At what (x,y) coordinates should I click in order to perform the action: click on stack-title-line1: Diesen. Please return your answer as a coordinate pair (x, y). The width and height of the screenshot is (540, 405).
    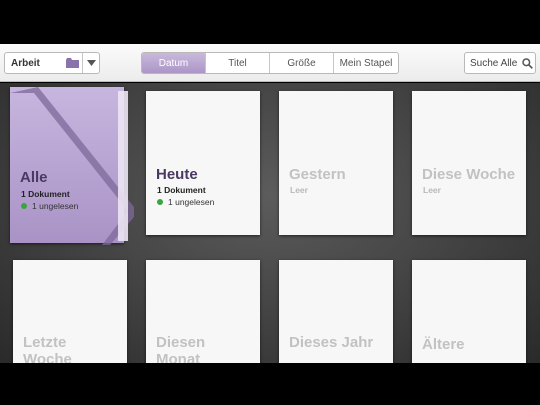
    Looking at the image, I should click on (181, 342).